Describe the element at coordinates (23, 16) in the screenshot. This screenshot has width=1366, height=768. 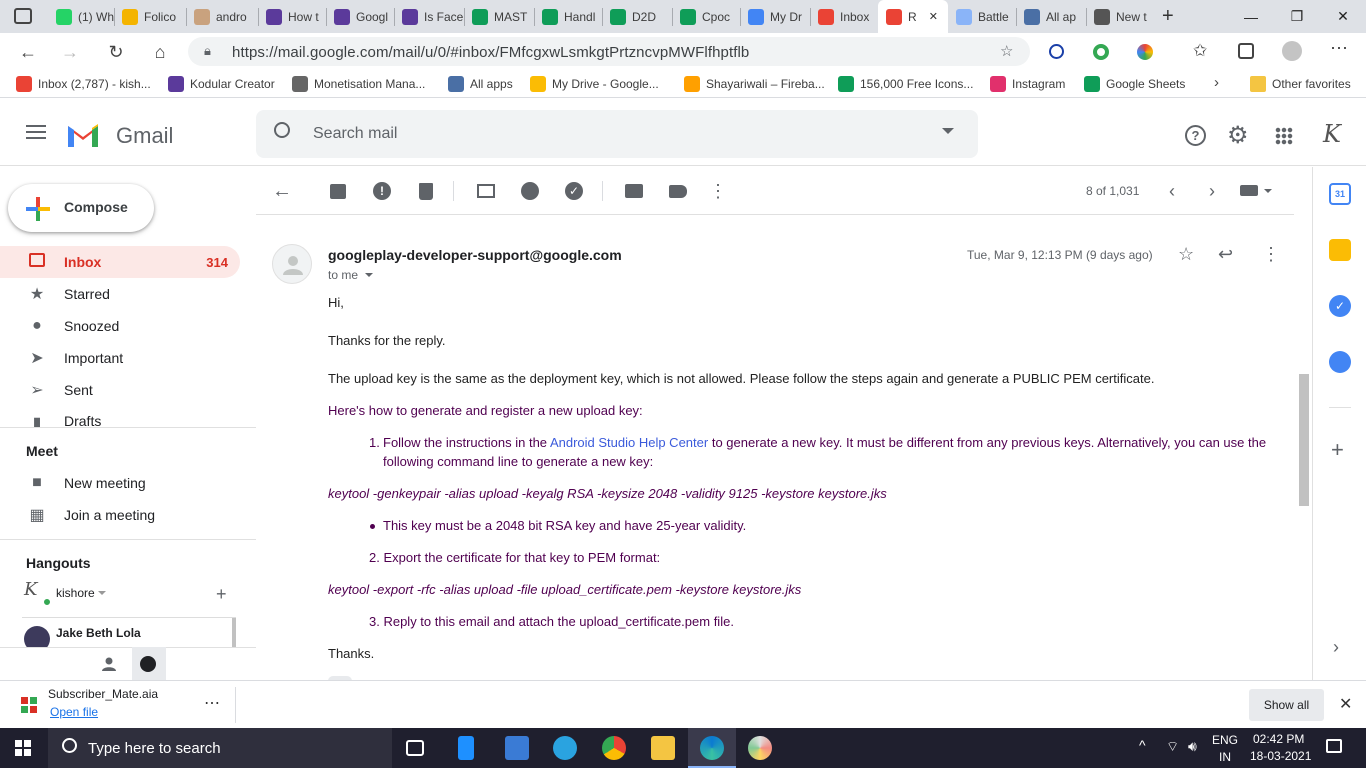
I see `tab-actions-icon` at that location.